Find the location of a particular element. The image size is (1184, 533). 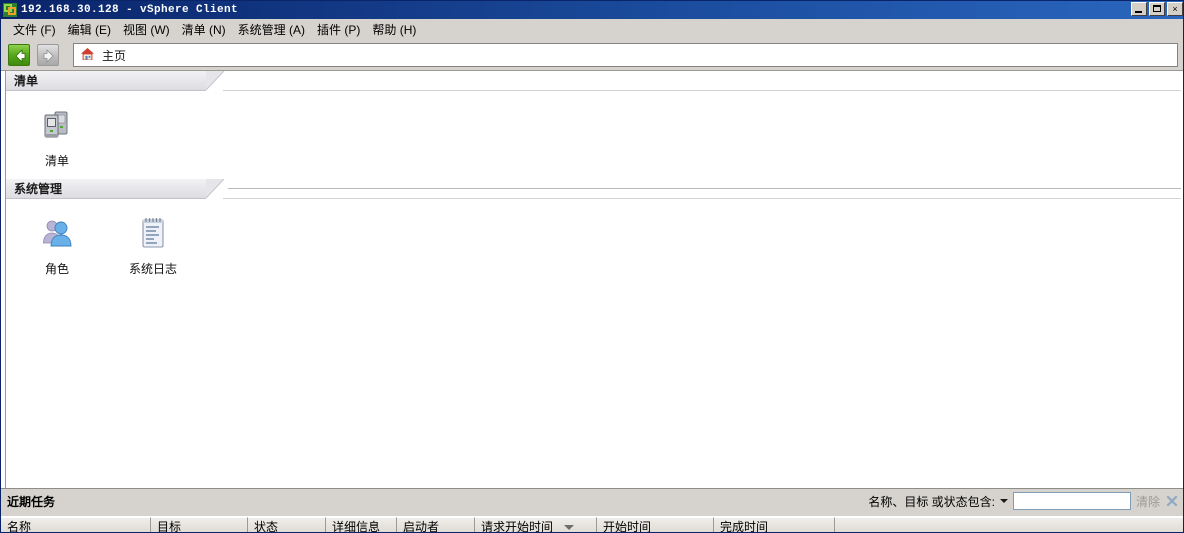

tile-system-logs: 系统日志 is located at coordinates (153, 244).